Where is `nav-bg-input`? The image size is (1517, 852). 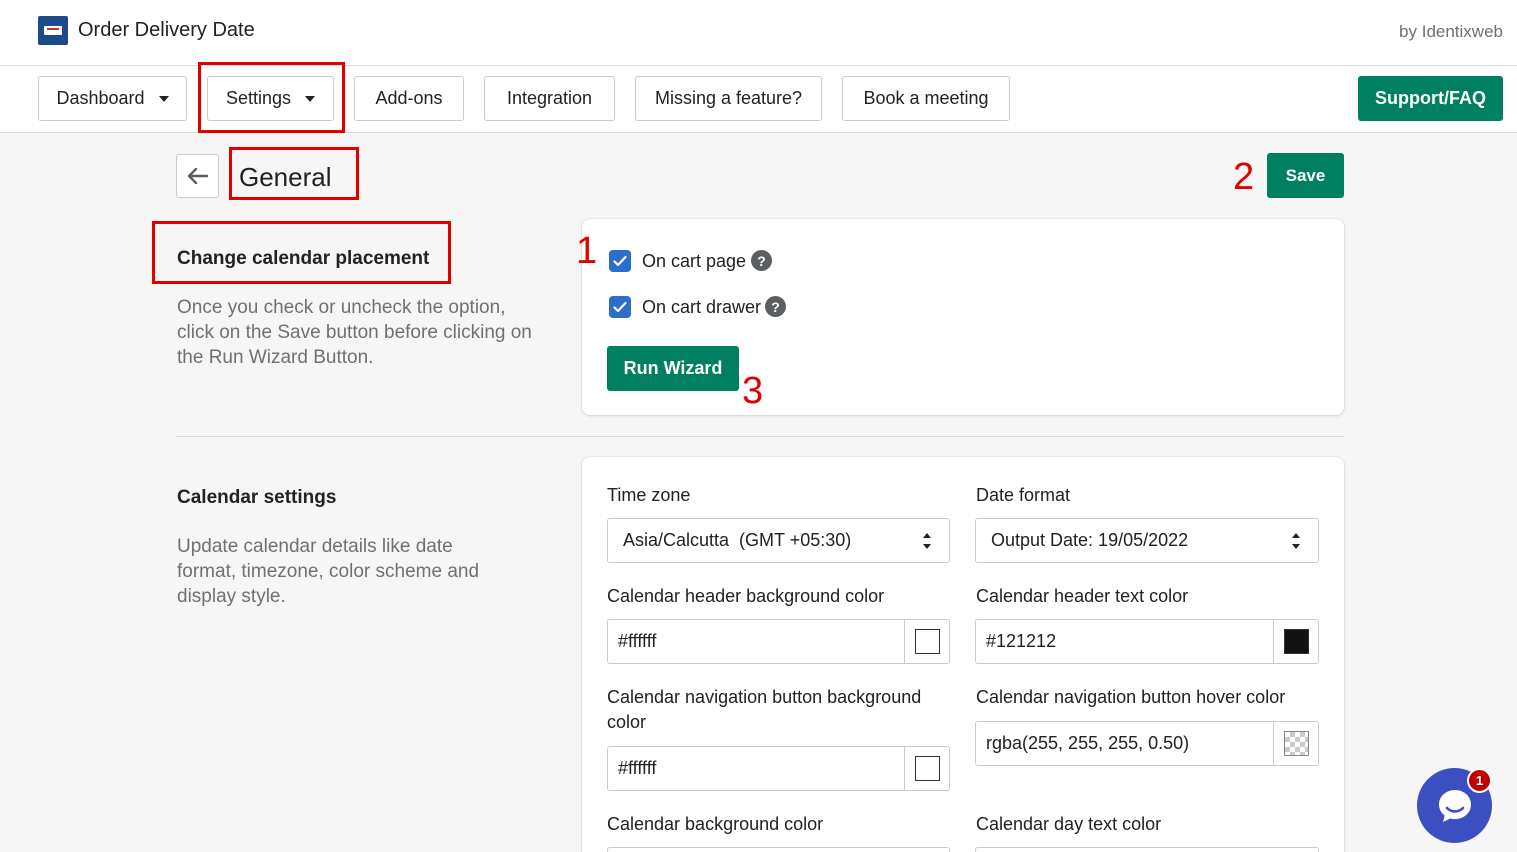
nav-bg-input is located at coordinates (756, 768).